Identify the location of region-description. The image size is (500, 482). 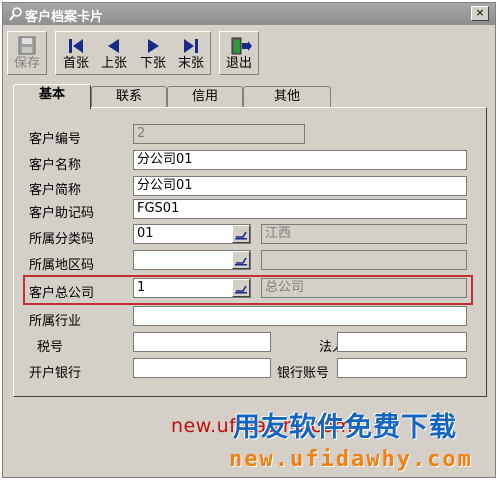
(364, 260).